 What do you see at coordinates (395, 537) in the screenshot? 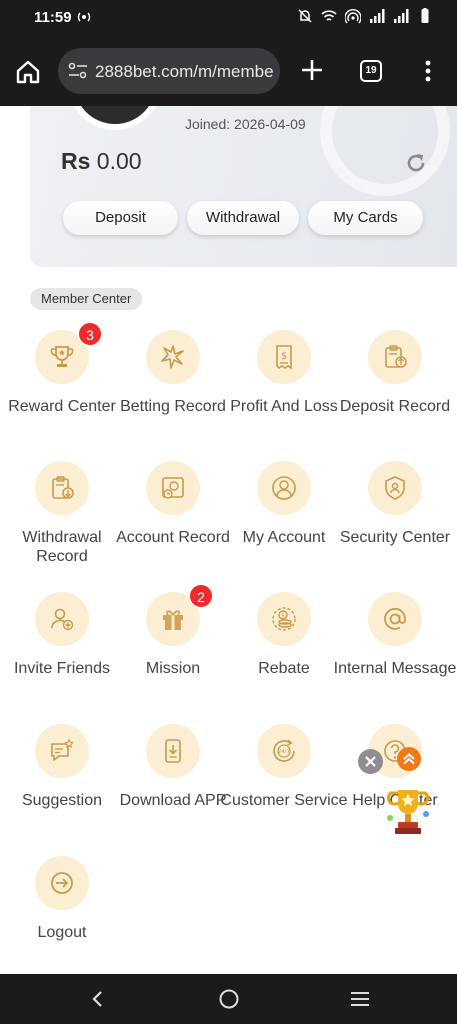
I see `item-label: Security Center` at bounding box center [395, 537].